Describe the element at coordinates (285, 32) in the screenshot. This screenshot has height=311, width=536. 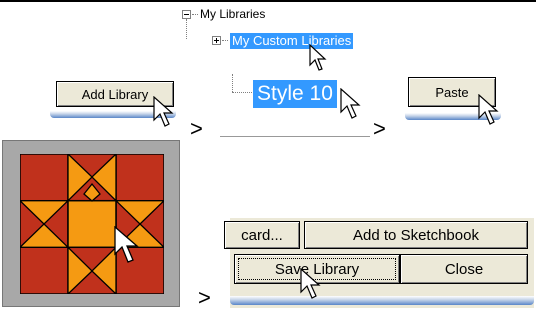
I see `library-tree: My Libraries My Custom Libraries` at that location.